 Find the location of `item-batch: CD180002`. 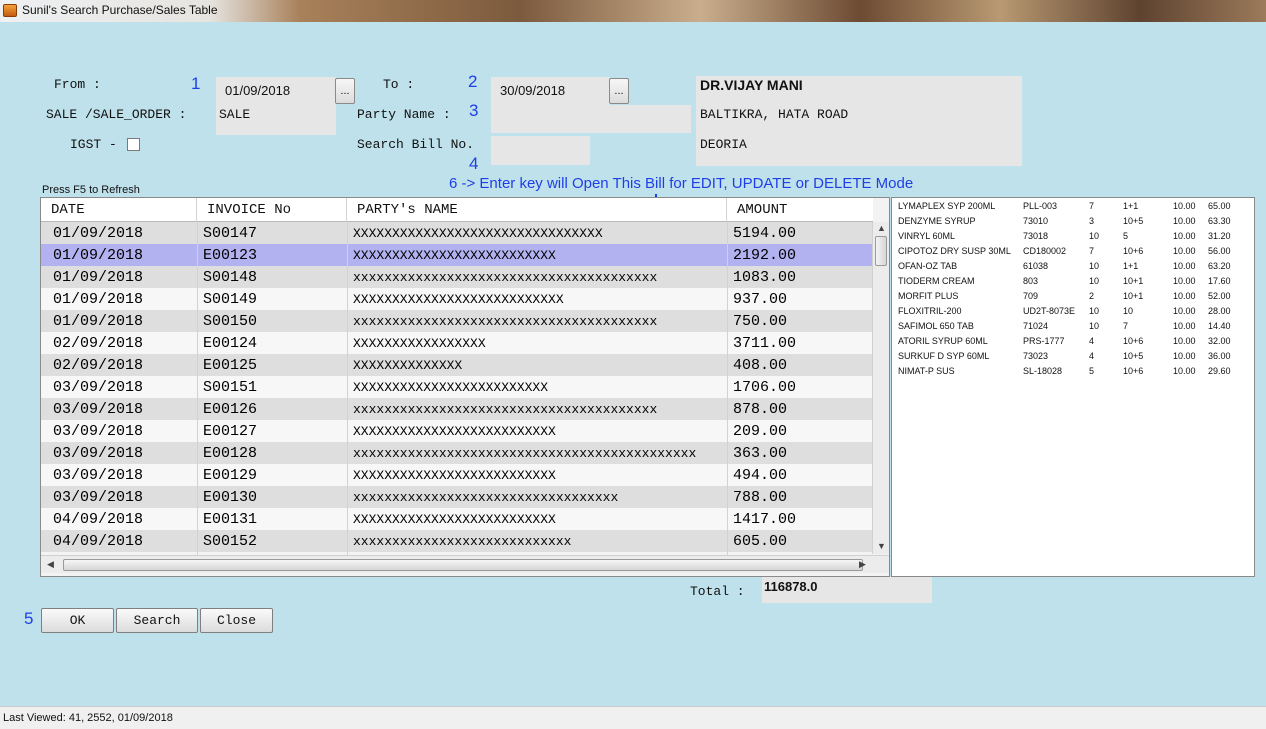

item-batch: CD180002 is located at coordinates (1045, 251).